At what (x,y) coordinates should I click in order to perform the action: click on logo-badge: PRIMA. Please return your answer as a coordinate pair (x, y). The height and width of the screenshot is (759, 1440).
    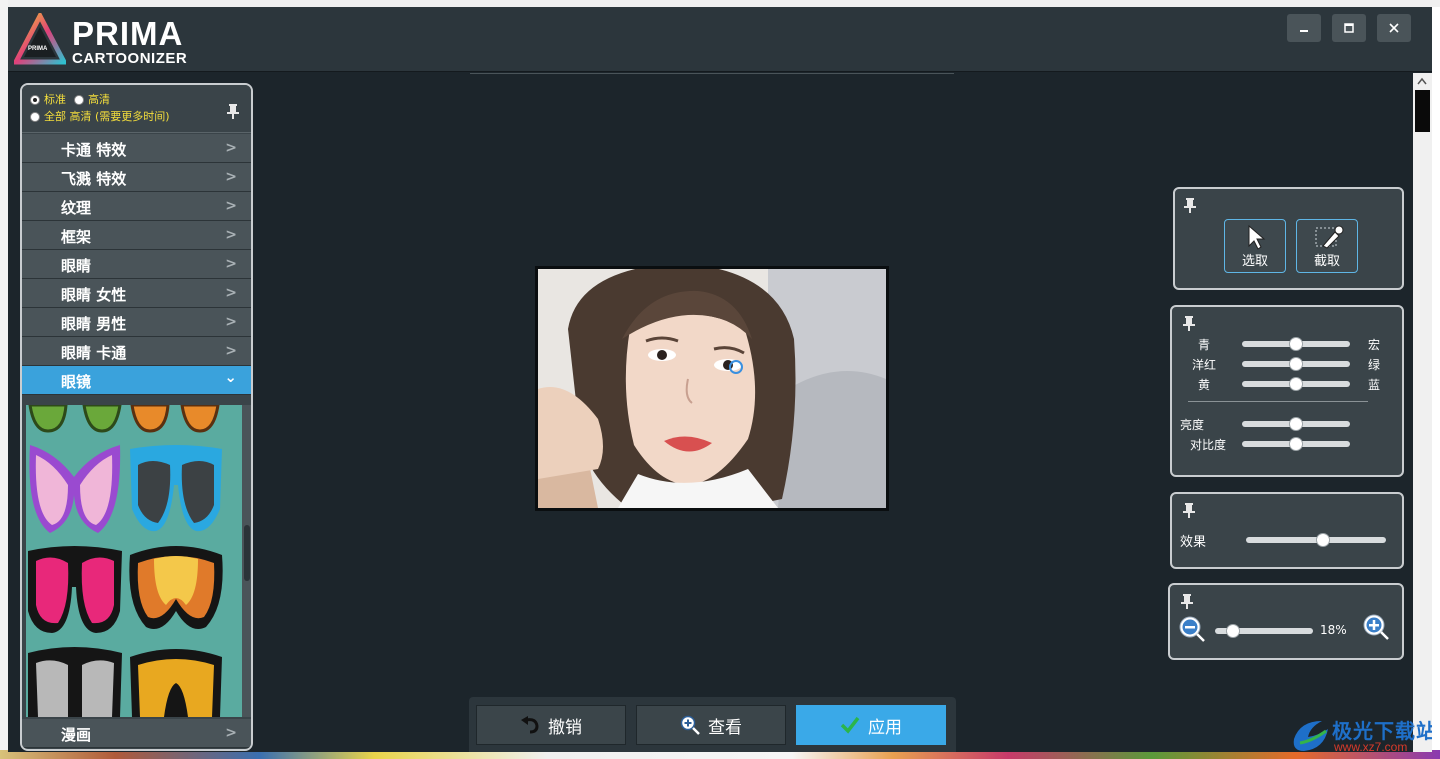
    Looking at the image, I should click on (38, 49).